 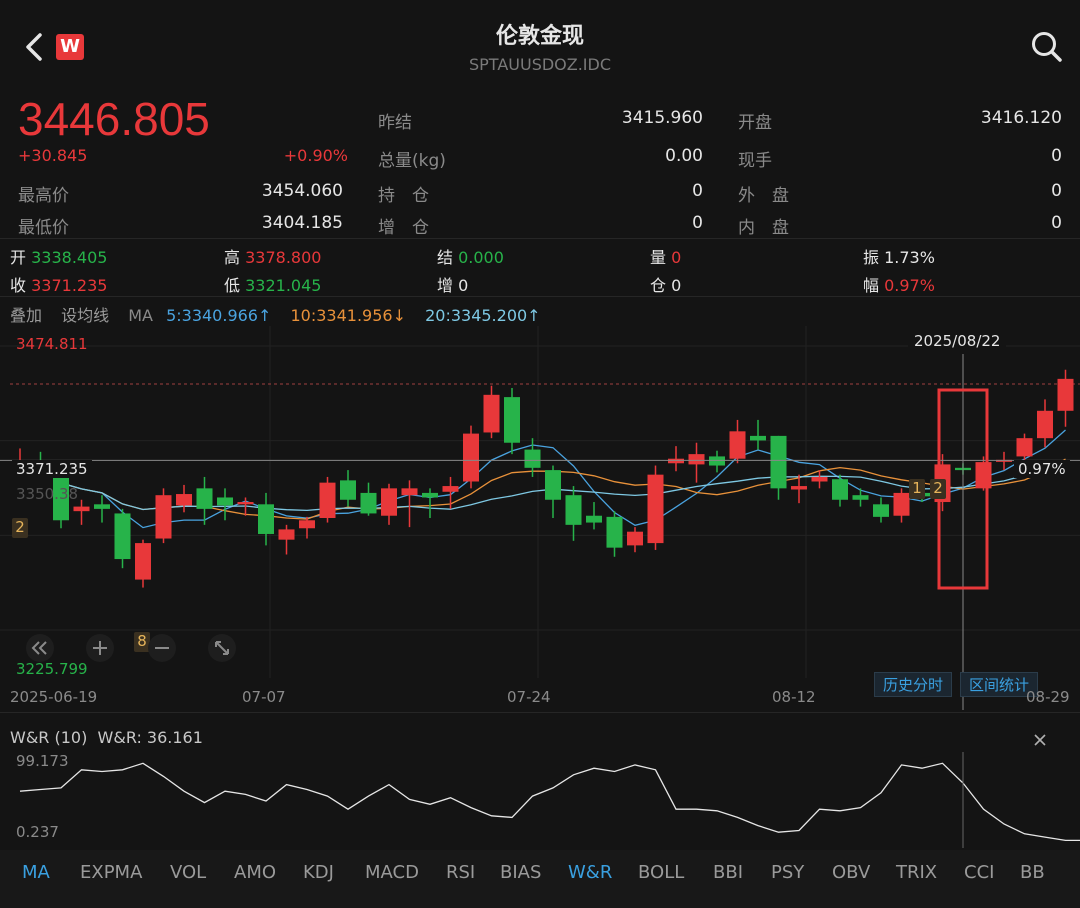 I want to click on last-price: 3446.805, so click(x=114, y=119).